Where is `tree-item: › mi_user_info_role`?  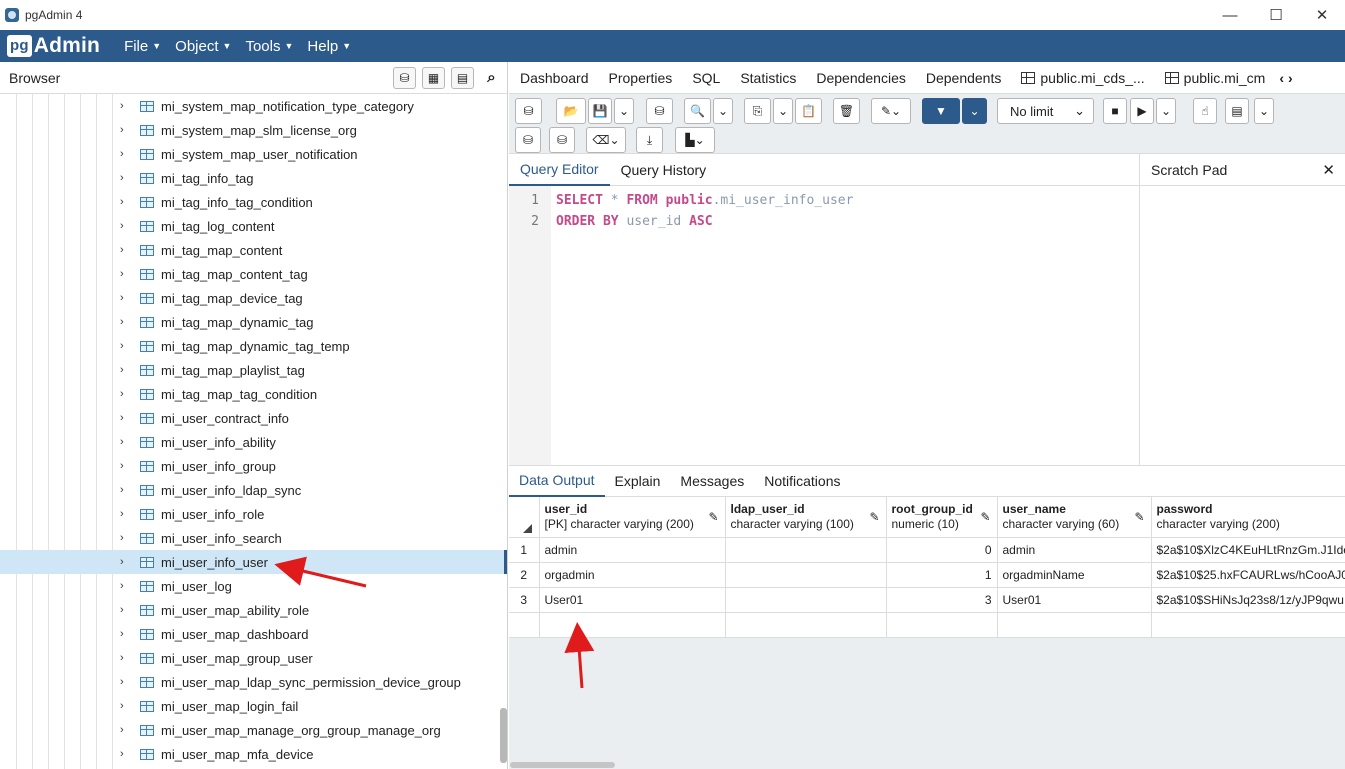
tree-item: › mi_user_info_role is located at coordinates (253, 514).